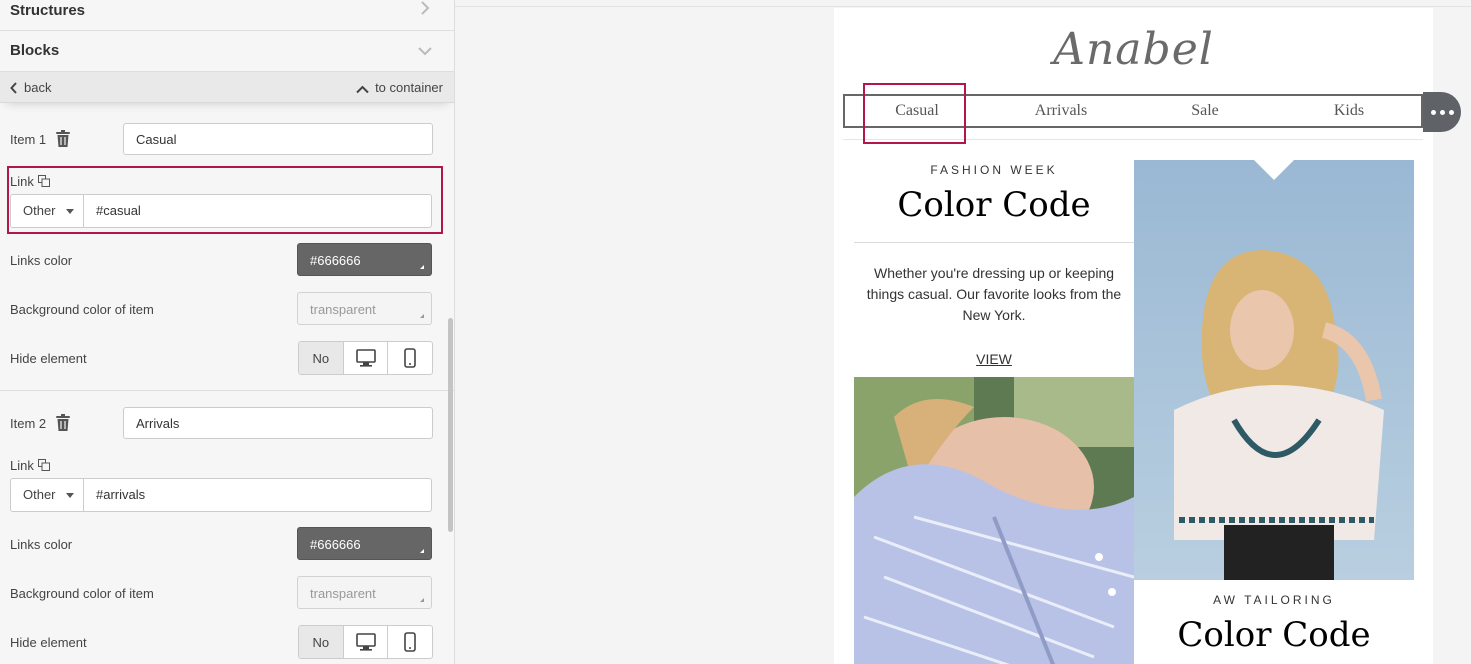  I want to click on item-1-links-color-picker: #666666, so click(364, 259).